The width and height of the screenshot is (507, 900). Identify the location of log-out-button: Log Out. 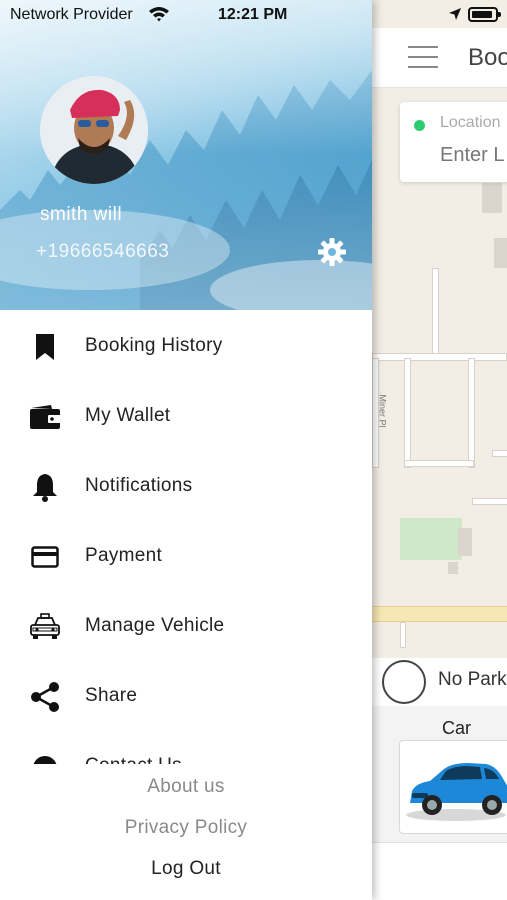
(186, 869).